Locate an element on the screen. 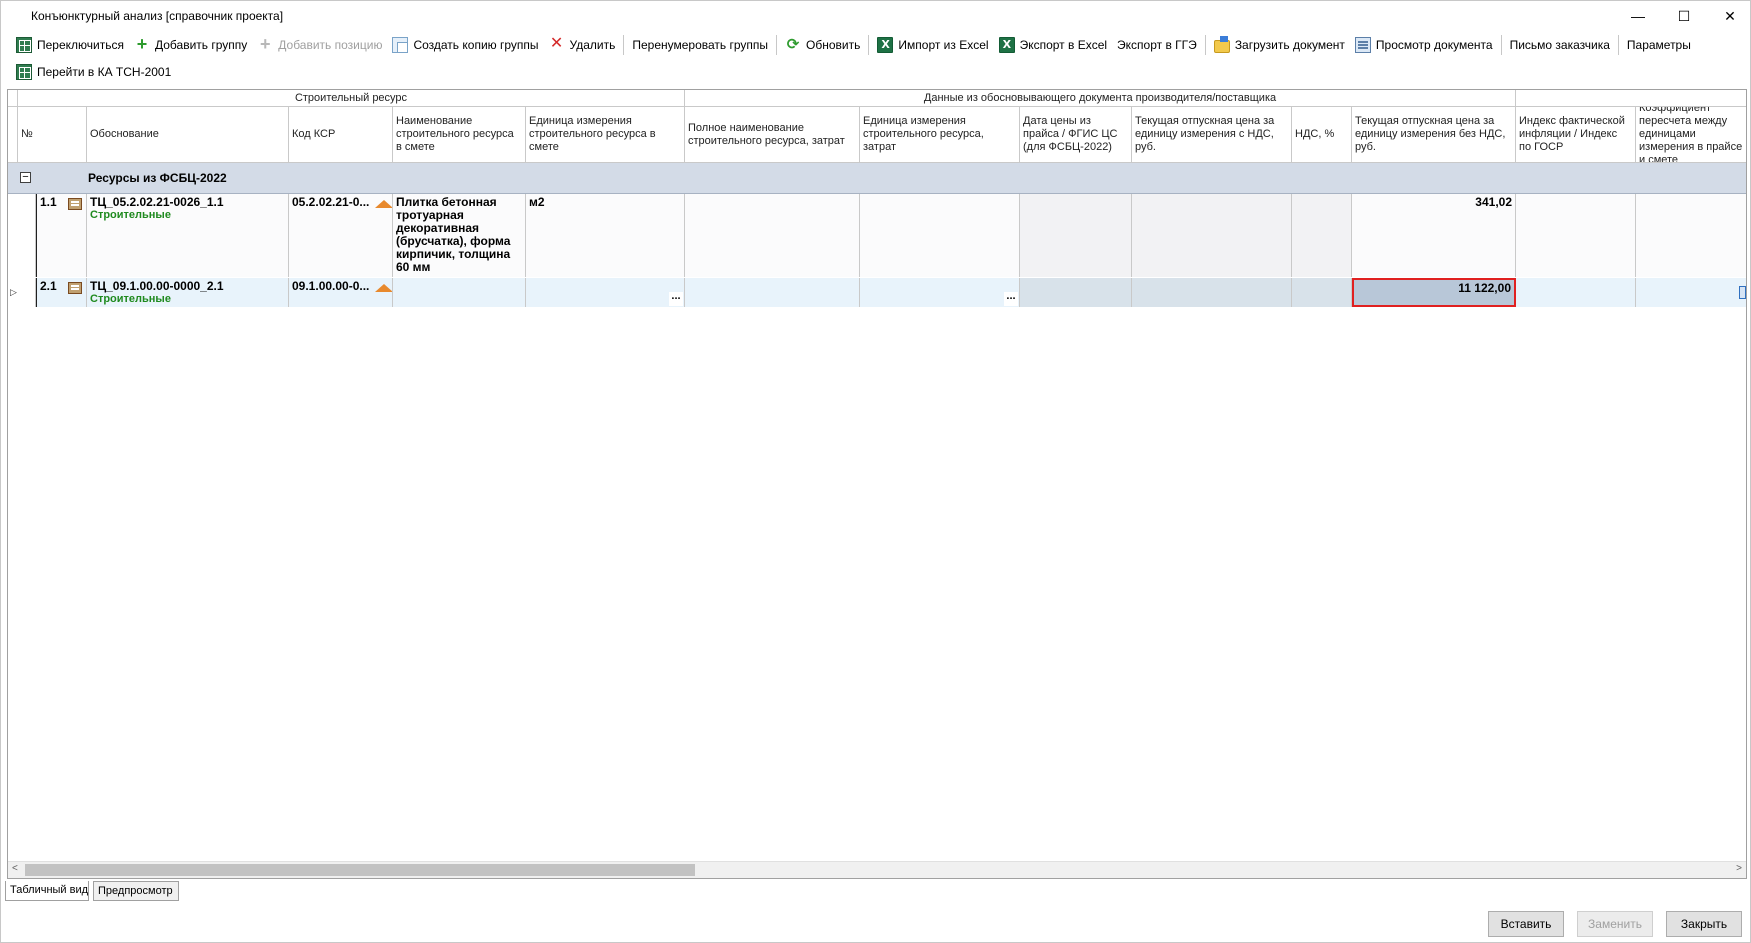  customer-letter-button: Письмо заказчика is located at coordinates (1560, 45).